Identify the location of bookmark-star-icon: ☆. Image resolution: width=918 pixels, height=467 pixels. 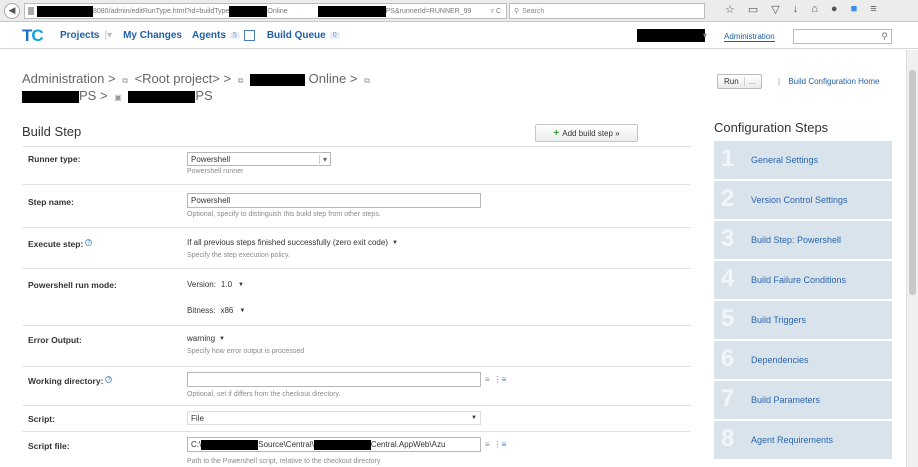
(730, 9).